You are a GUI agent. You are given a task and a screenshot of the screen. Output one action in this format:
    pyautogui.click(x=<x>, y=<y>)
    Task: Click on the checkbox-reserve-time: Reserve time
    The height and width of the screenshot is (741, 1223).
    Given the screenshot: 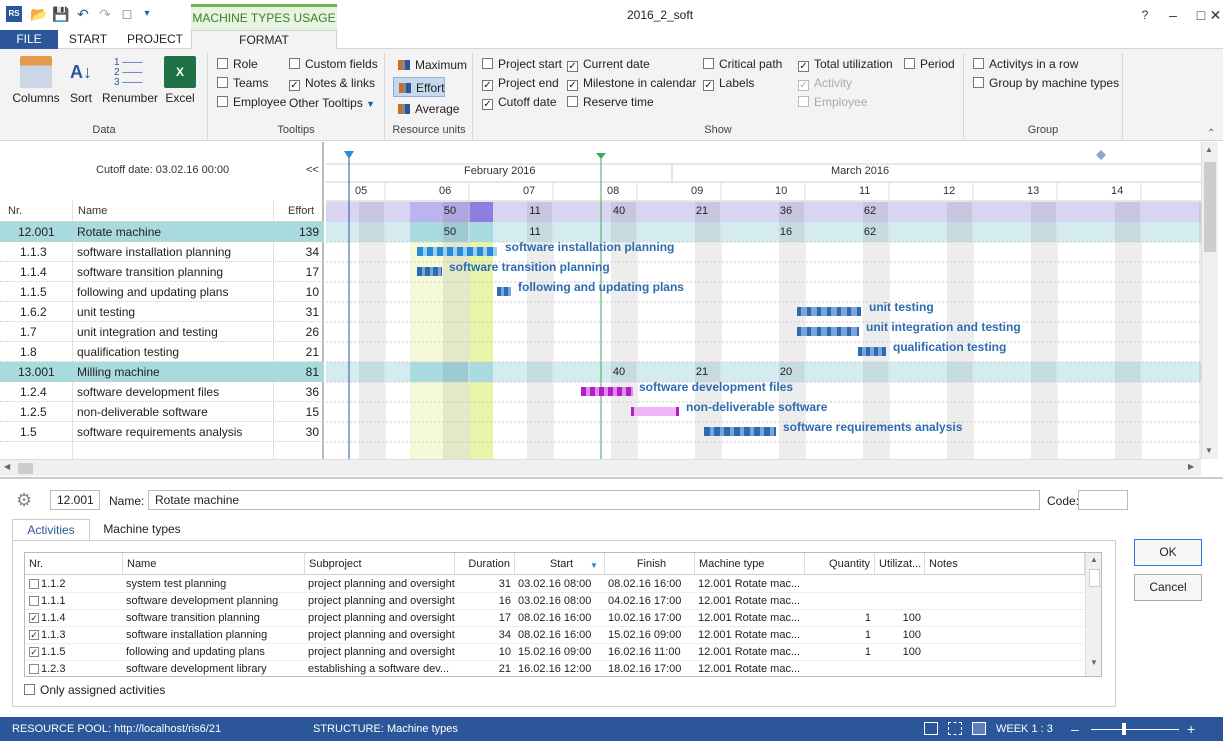 What is the action you would take?
    pyautogui.click(x=610, y=102)
    